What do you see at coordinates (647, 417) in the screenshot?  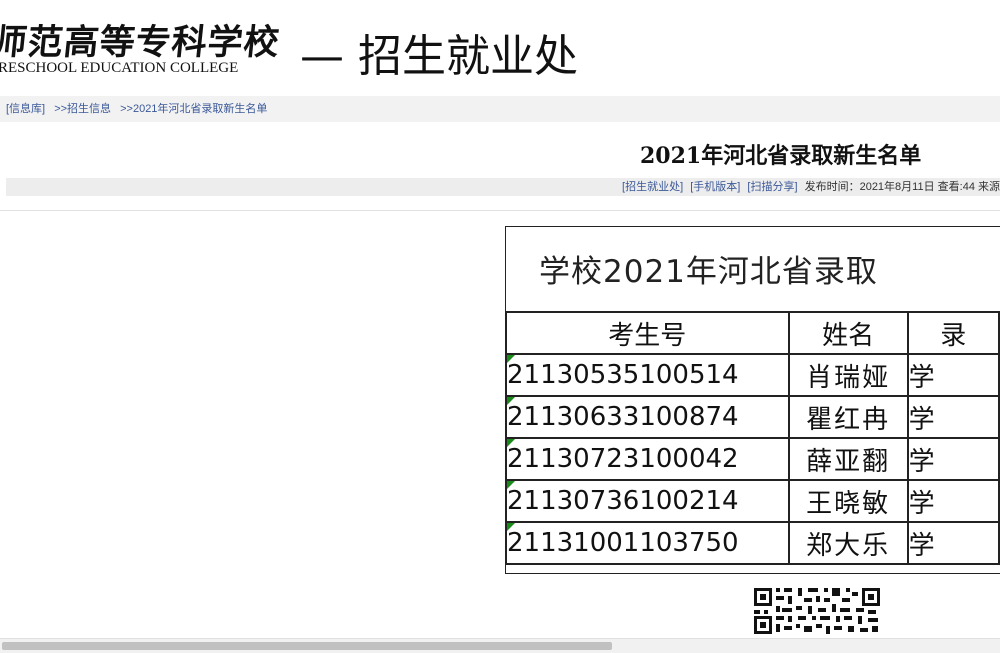 I see `exam-id-cell: 21130633100874` at bounding box center [647, 417].